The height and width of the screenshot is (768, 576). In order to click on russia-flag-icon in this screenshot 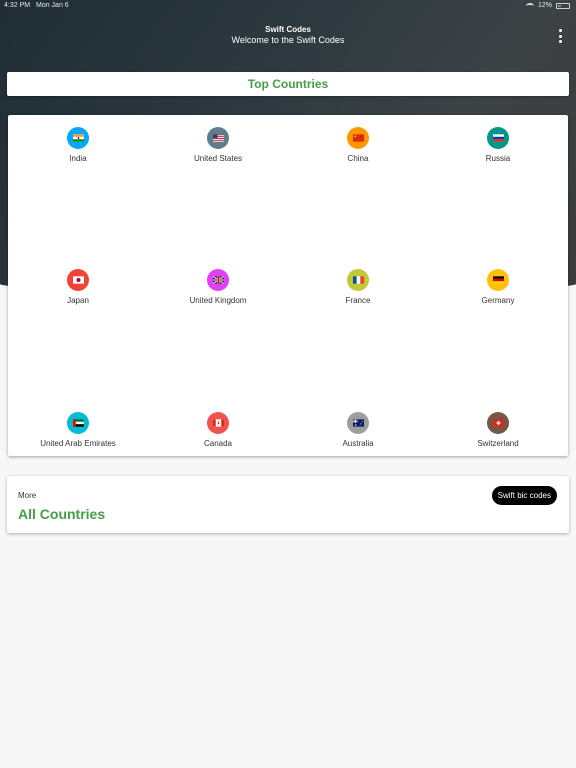, I will do `click(498, 138)`.